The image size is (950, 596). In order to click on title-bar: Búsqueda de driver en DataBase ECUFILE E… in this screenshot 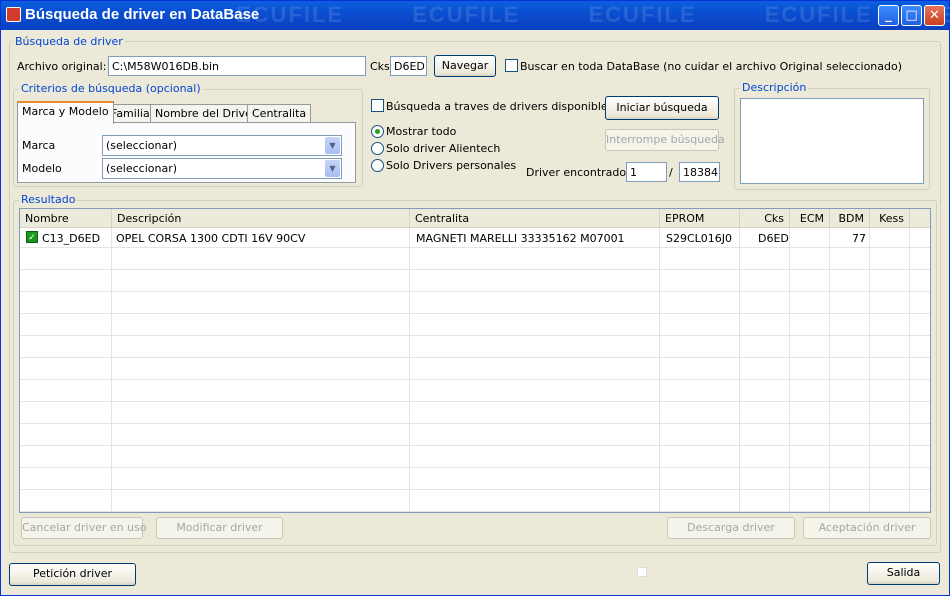, I will do `click(475, 15)`.